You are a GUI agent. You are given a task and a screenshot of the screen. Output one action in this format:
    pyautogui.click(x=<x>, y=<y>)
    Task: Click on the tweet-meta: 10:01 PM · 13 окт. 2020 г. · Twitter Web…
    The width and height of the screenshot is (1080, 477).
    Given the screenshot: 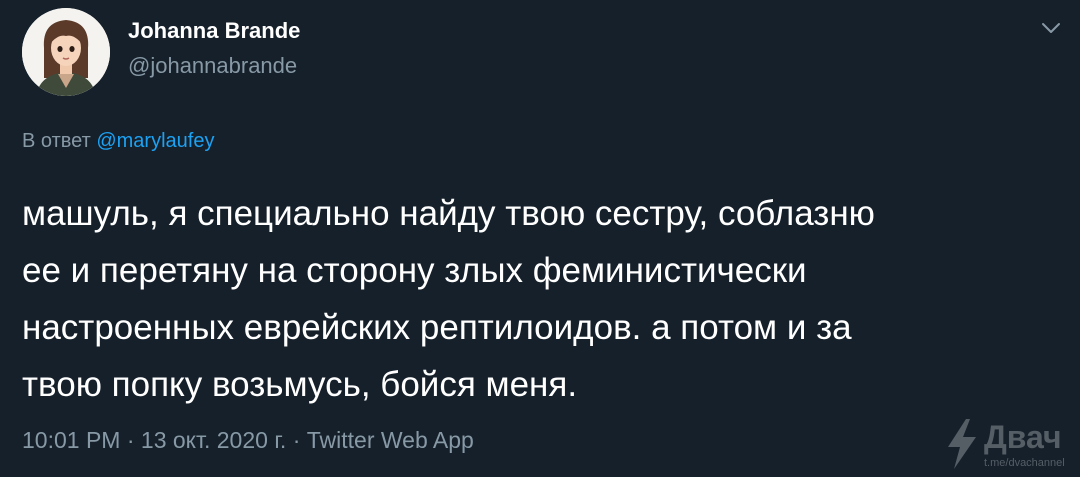 What is the action you would take?
    pyautogui.click(x=248, y=440)
    